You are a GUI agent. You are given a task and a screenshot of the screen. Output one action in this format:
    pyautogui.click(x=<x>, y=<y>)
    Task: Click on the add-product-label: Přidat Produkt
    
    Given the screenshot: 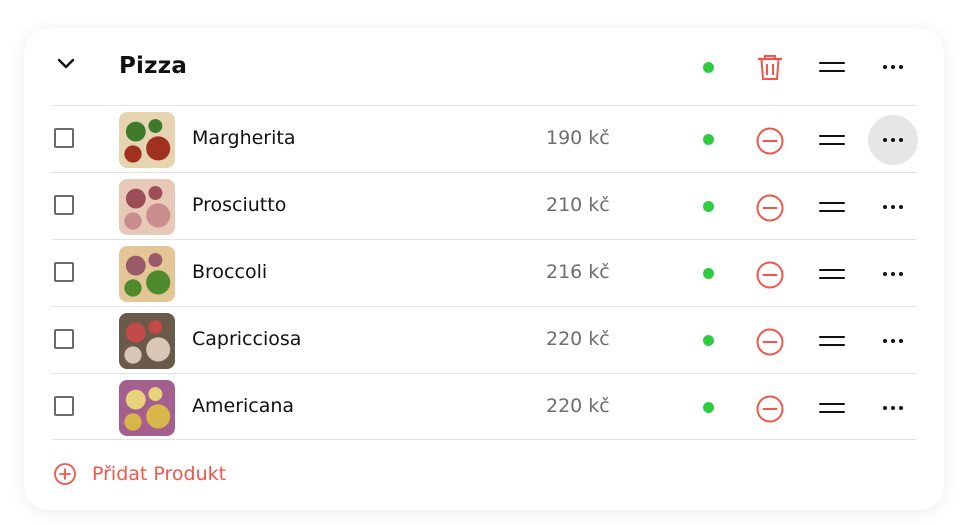 What is the action you would take?
    pyautogui.click(x=159, y=474)
    